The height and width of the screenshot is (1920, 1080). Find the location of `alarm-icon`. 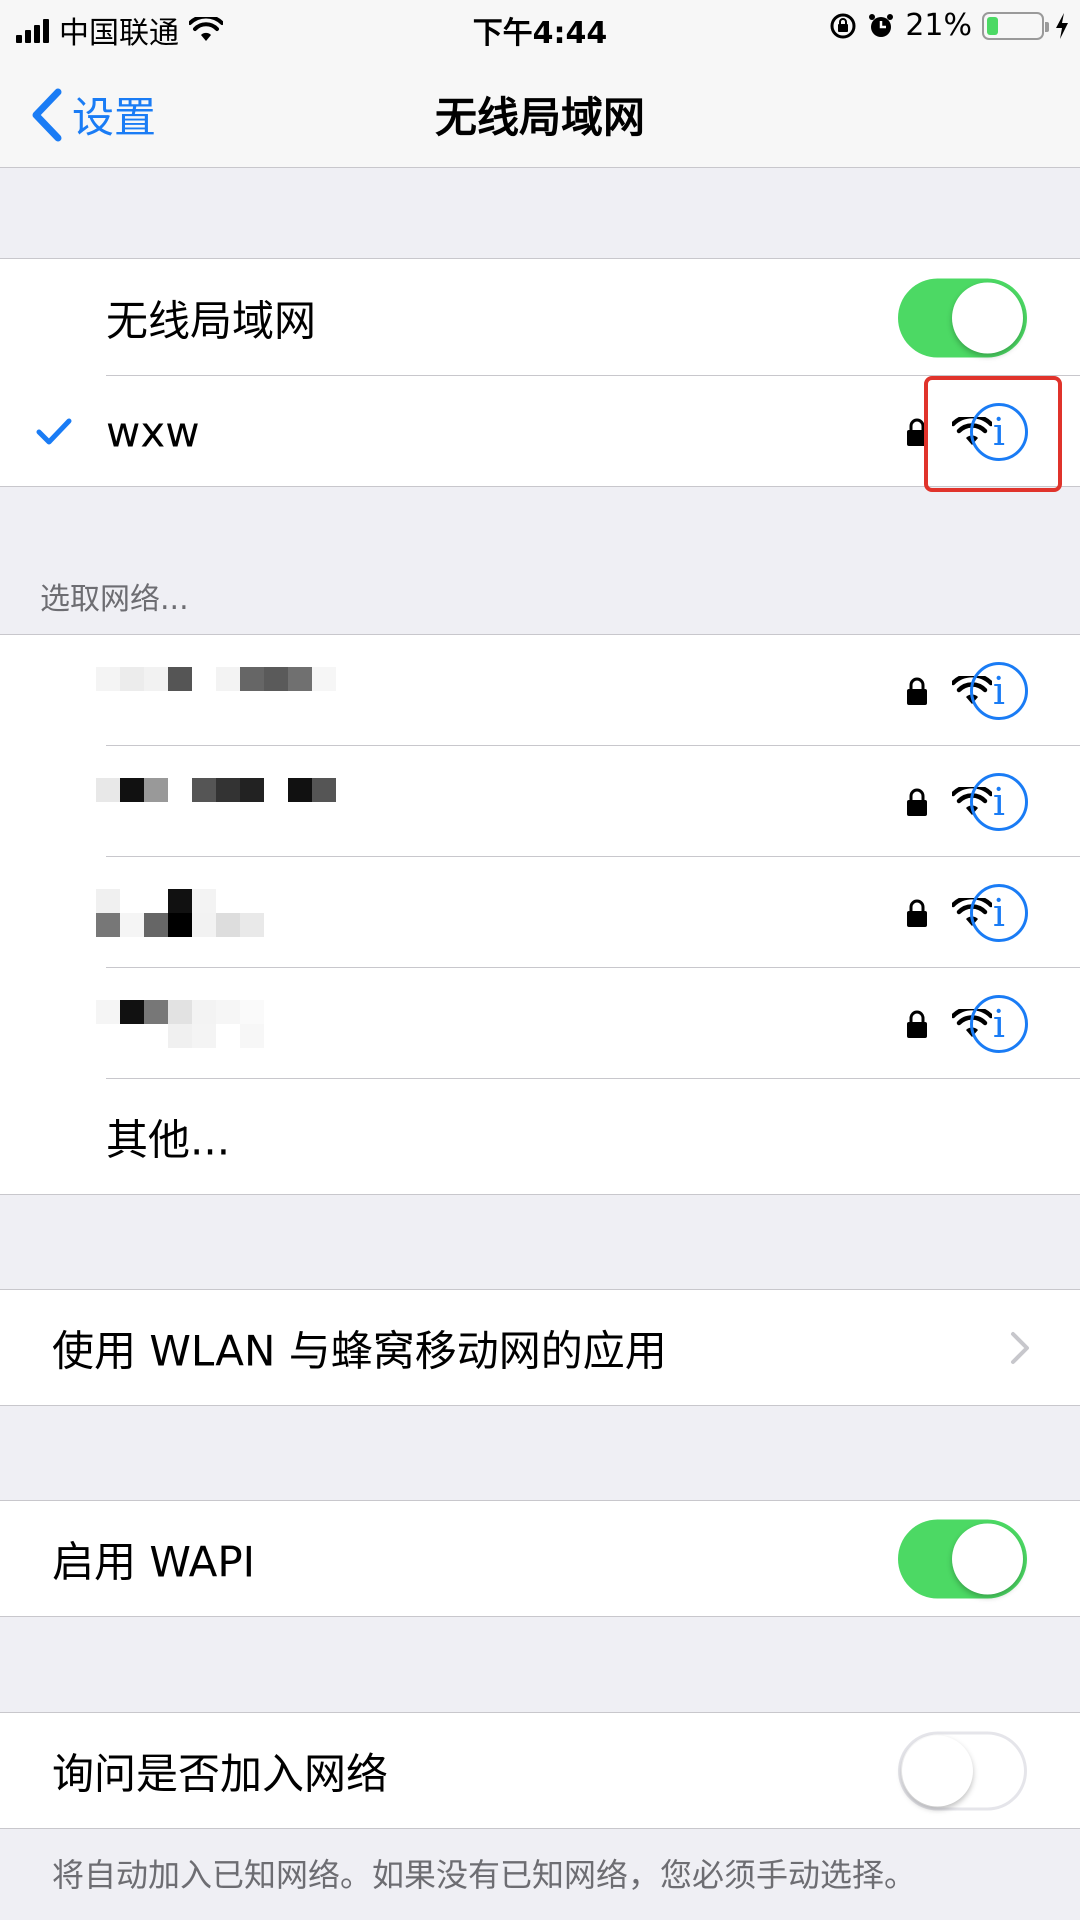

alarm-icon is located at coordinates (881, 25).